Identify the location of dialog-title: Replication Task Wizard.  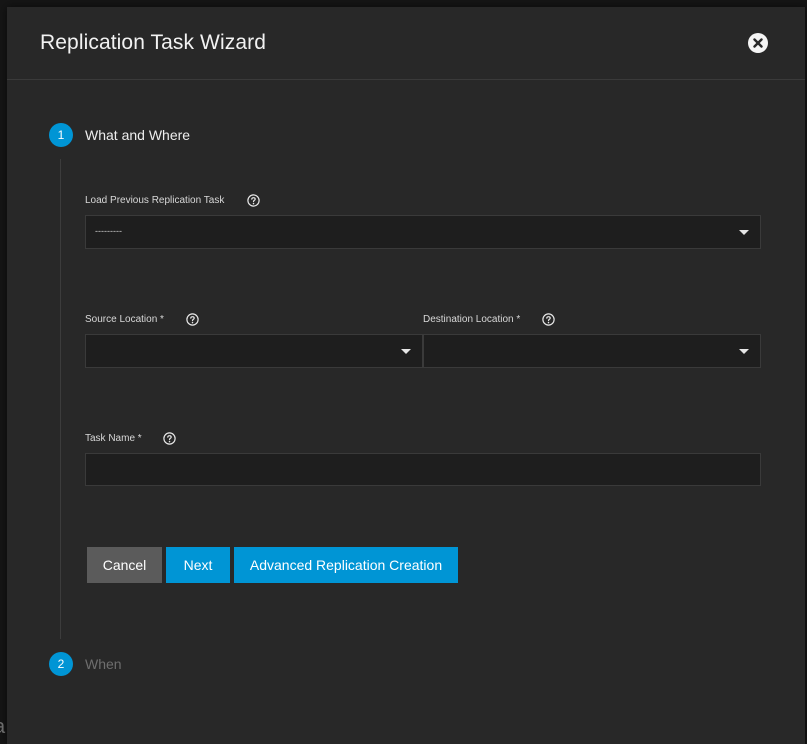
(153, 42).